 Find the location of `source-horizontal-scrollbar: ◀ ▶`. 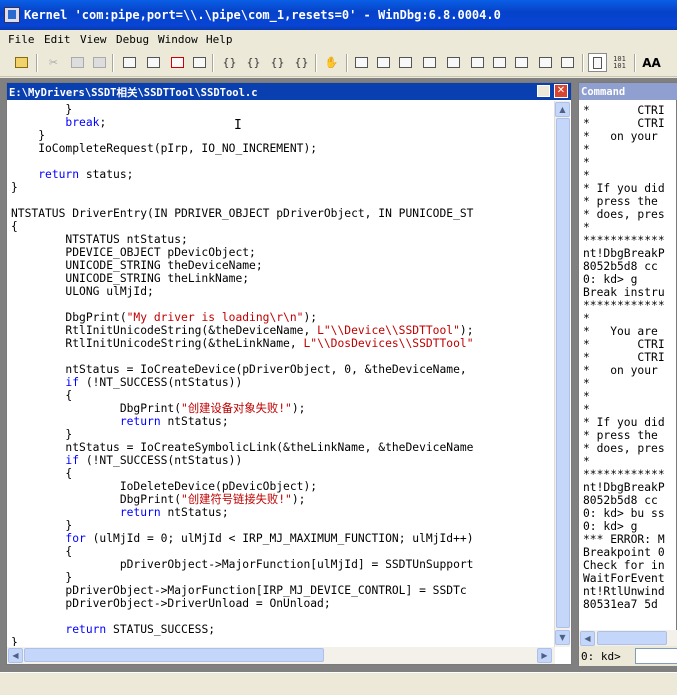

source-horizontal-scrollbar: ◀ ▶ is located at coordinates (281, 655).